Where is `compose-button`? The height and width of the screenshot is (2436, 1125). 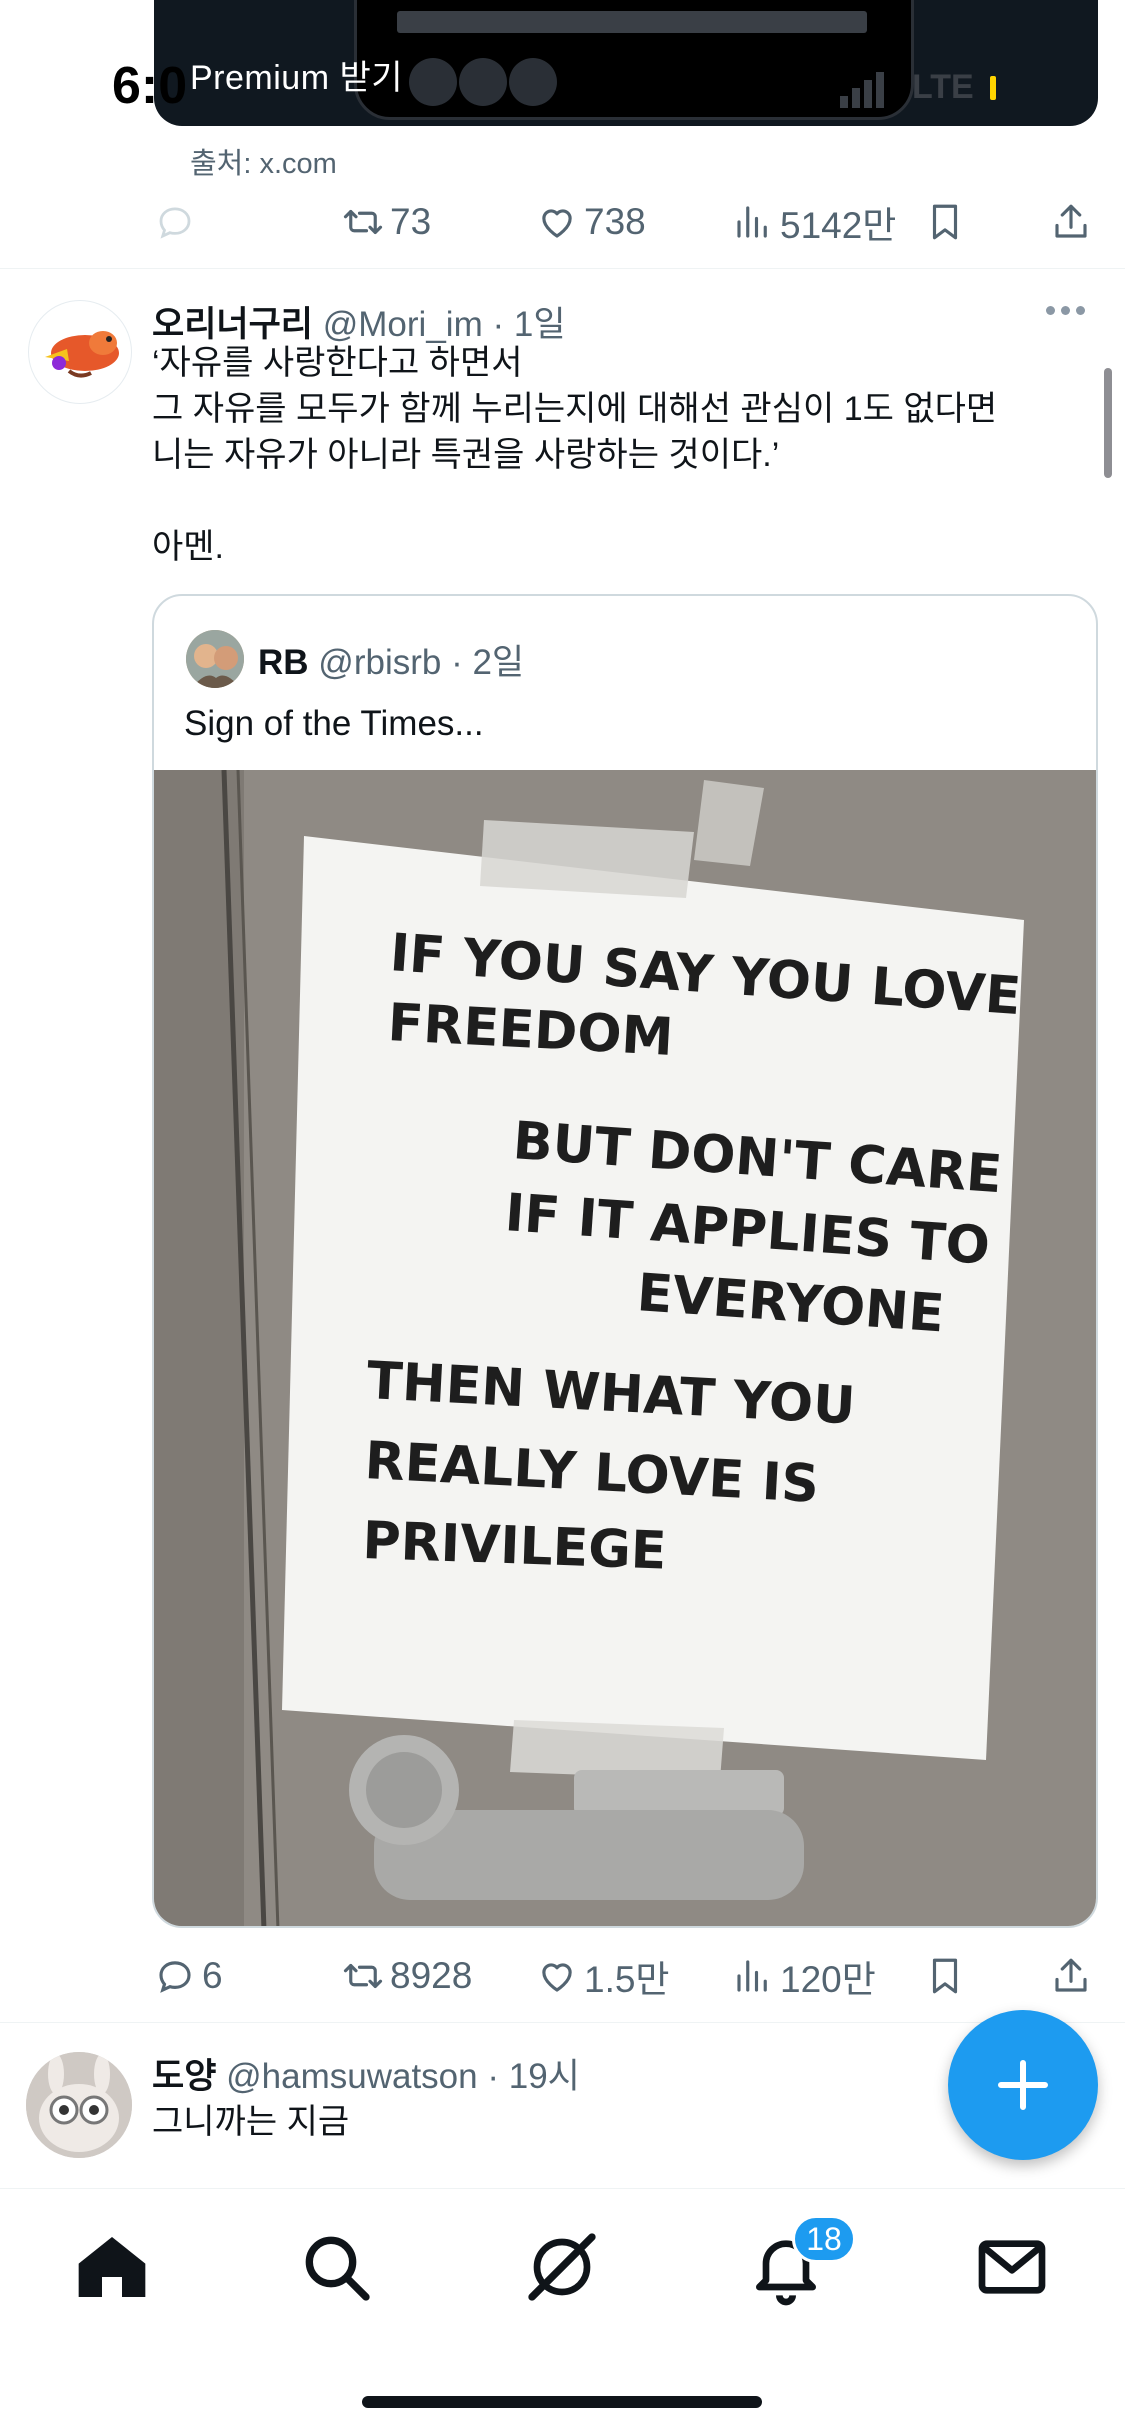
compose-button is located at coordinates (1023, 2085).